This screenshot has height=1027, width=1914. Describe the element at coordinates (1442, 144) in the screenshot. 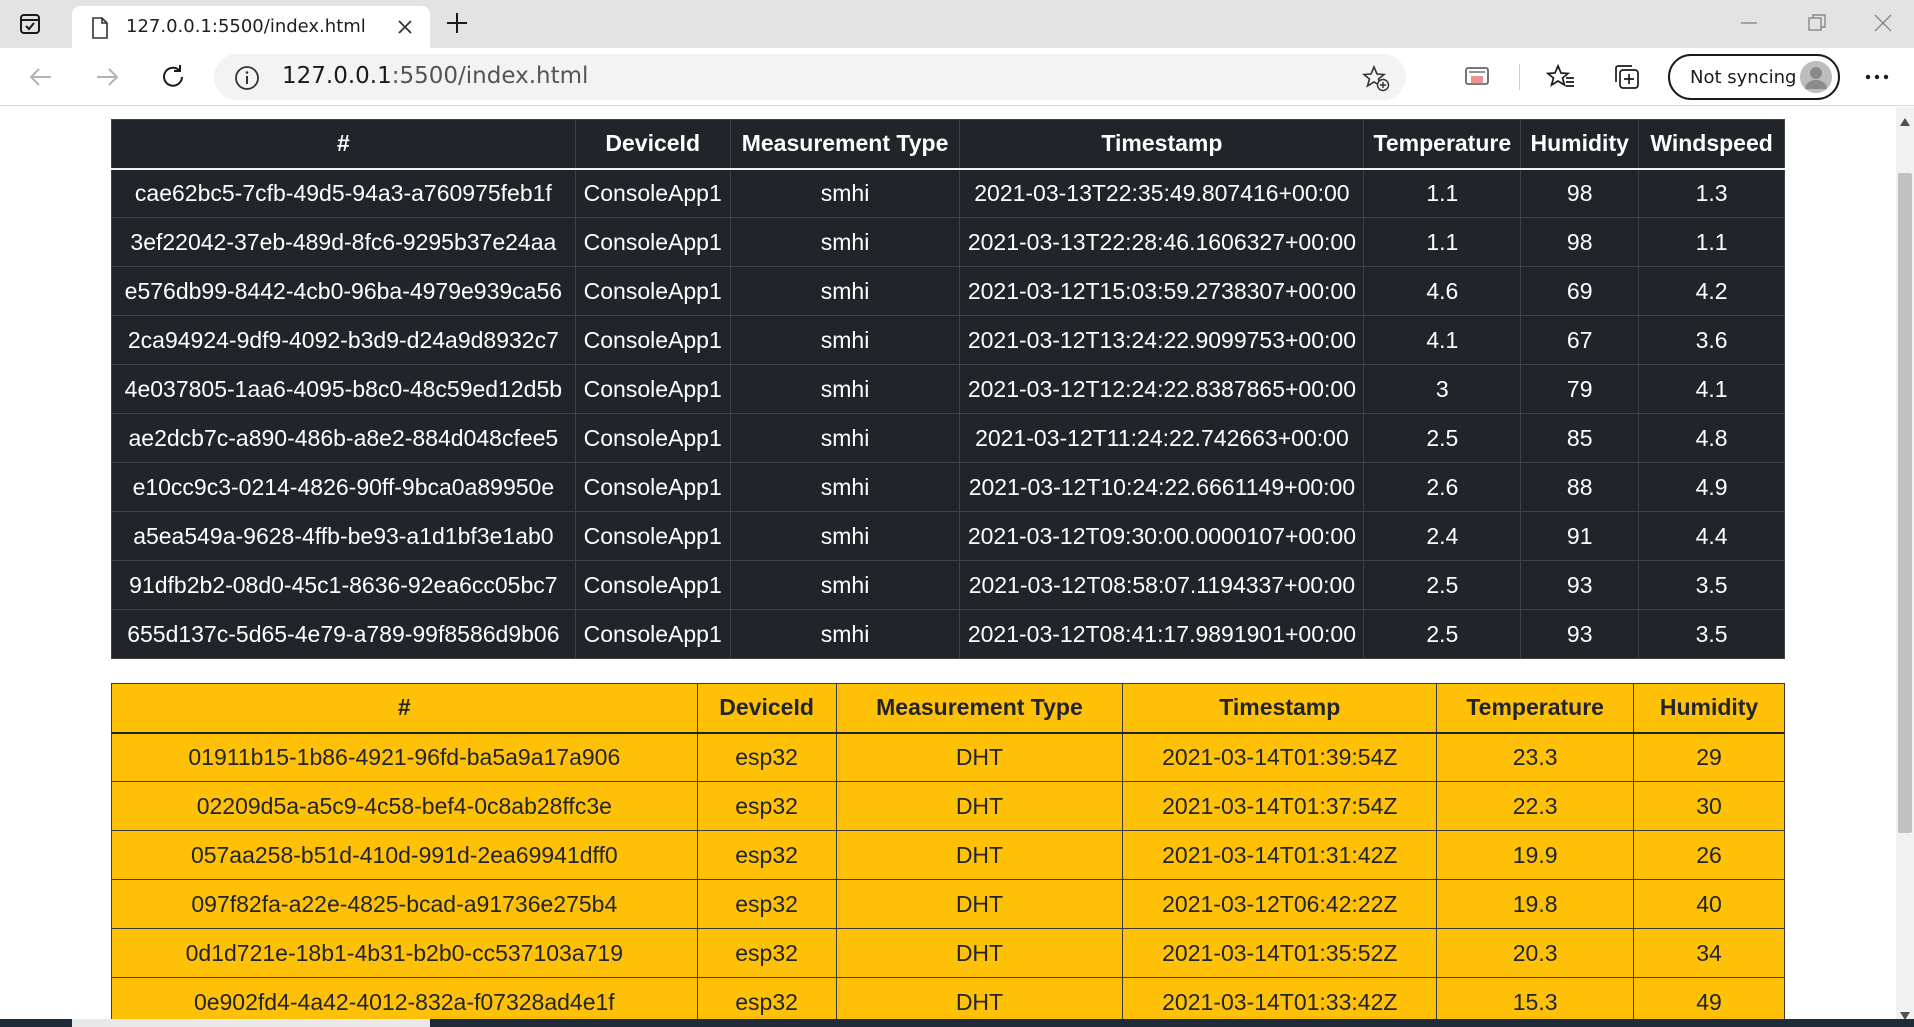

I see `column-header-temperature: Temperature` at that location.